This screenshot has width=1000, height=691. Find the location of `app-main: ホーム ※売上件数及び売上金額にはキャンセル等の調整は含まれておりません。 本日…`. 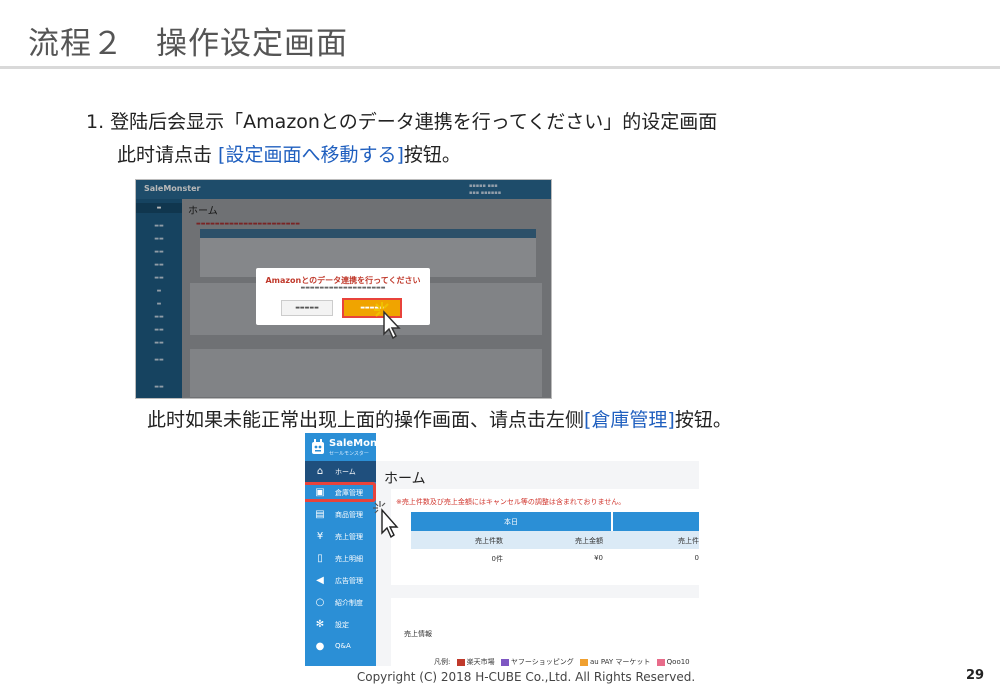

app-main: ホーム ※売上件数及び売上金額にはキャンセル等の調整は含まれておりません。 本日… is located at coordinates (537, 549).